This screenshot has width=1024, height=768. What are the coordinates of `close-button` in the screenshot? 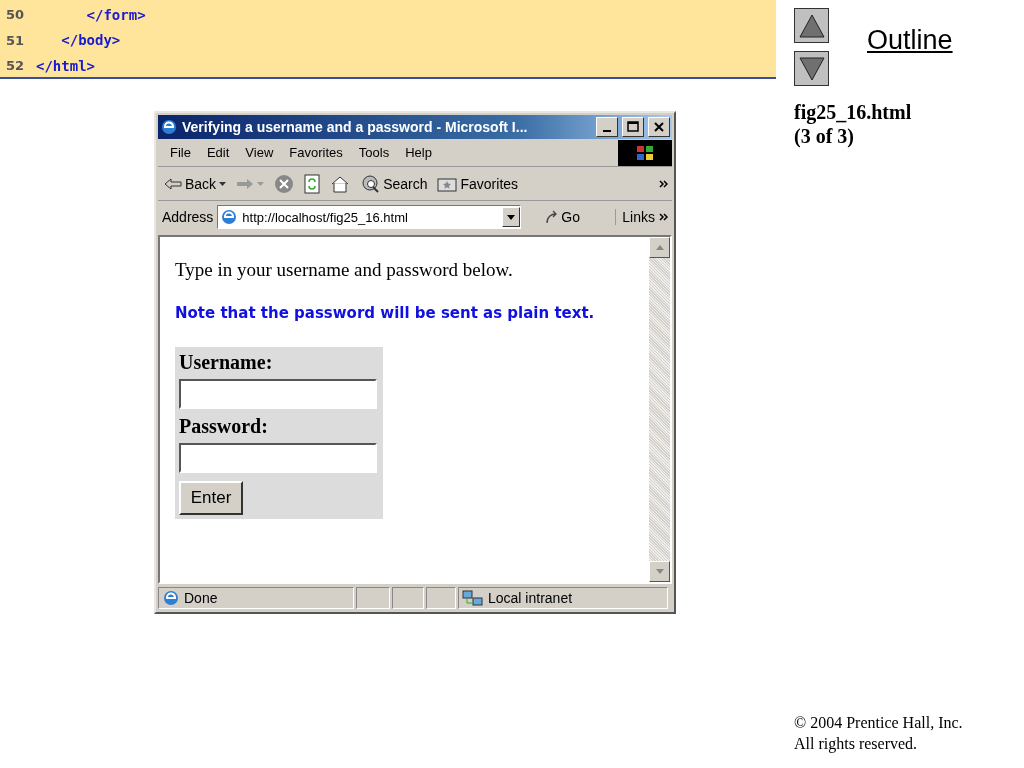 It's located at (659, 127).